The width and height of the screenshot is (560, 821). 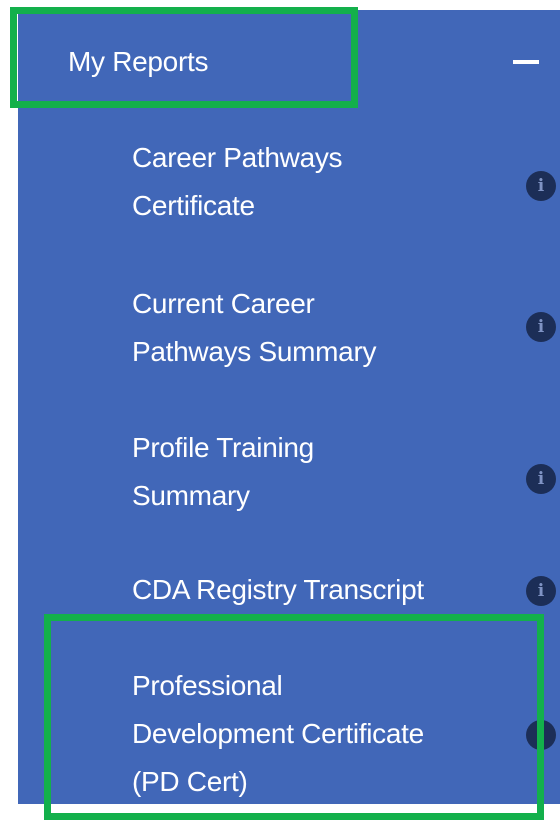 I want to click on menu-item-cda-registry-transcript: CDA Registry Transcript i, so click(x=289, y=591).